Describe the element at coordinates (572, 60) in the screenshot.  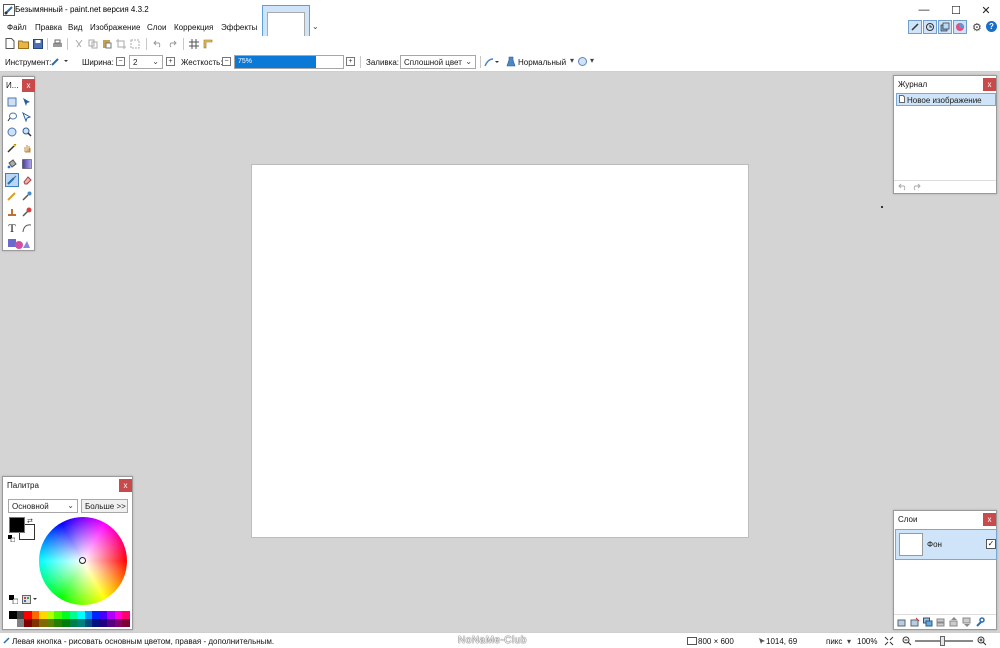
I see `blend-mode-dropdown-icon: ▾` at that location.